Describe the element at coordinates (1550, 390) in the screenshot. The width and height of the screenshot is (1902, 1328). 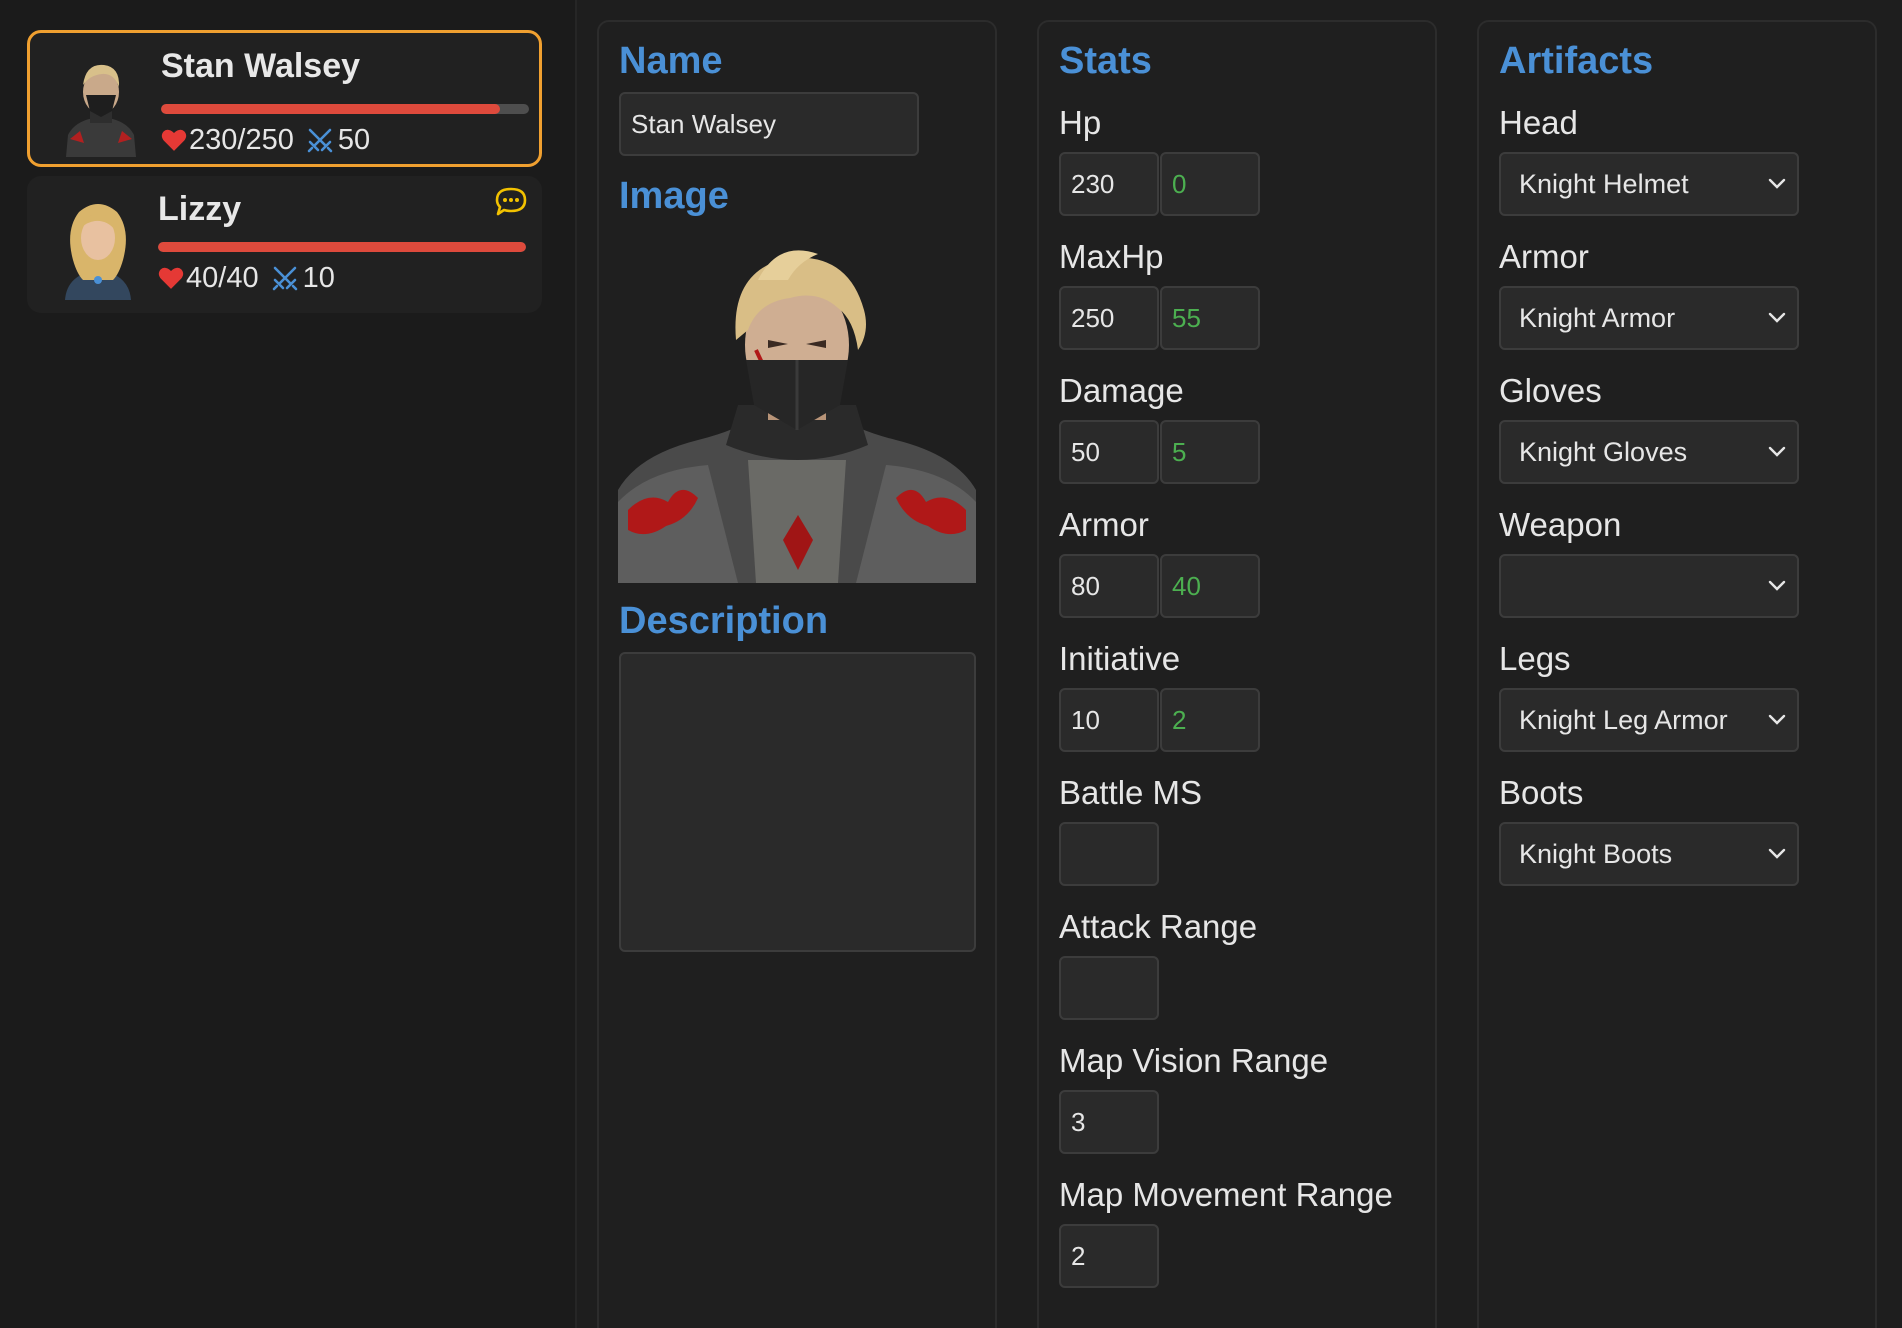
I see `gloves-label: Gloves` at that location.